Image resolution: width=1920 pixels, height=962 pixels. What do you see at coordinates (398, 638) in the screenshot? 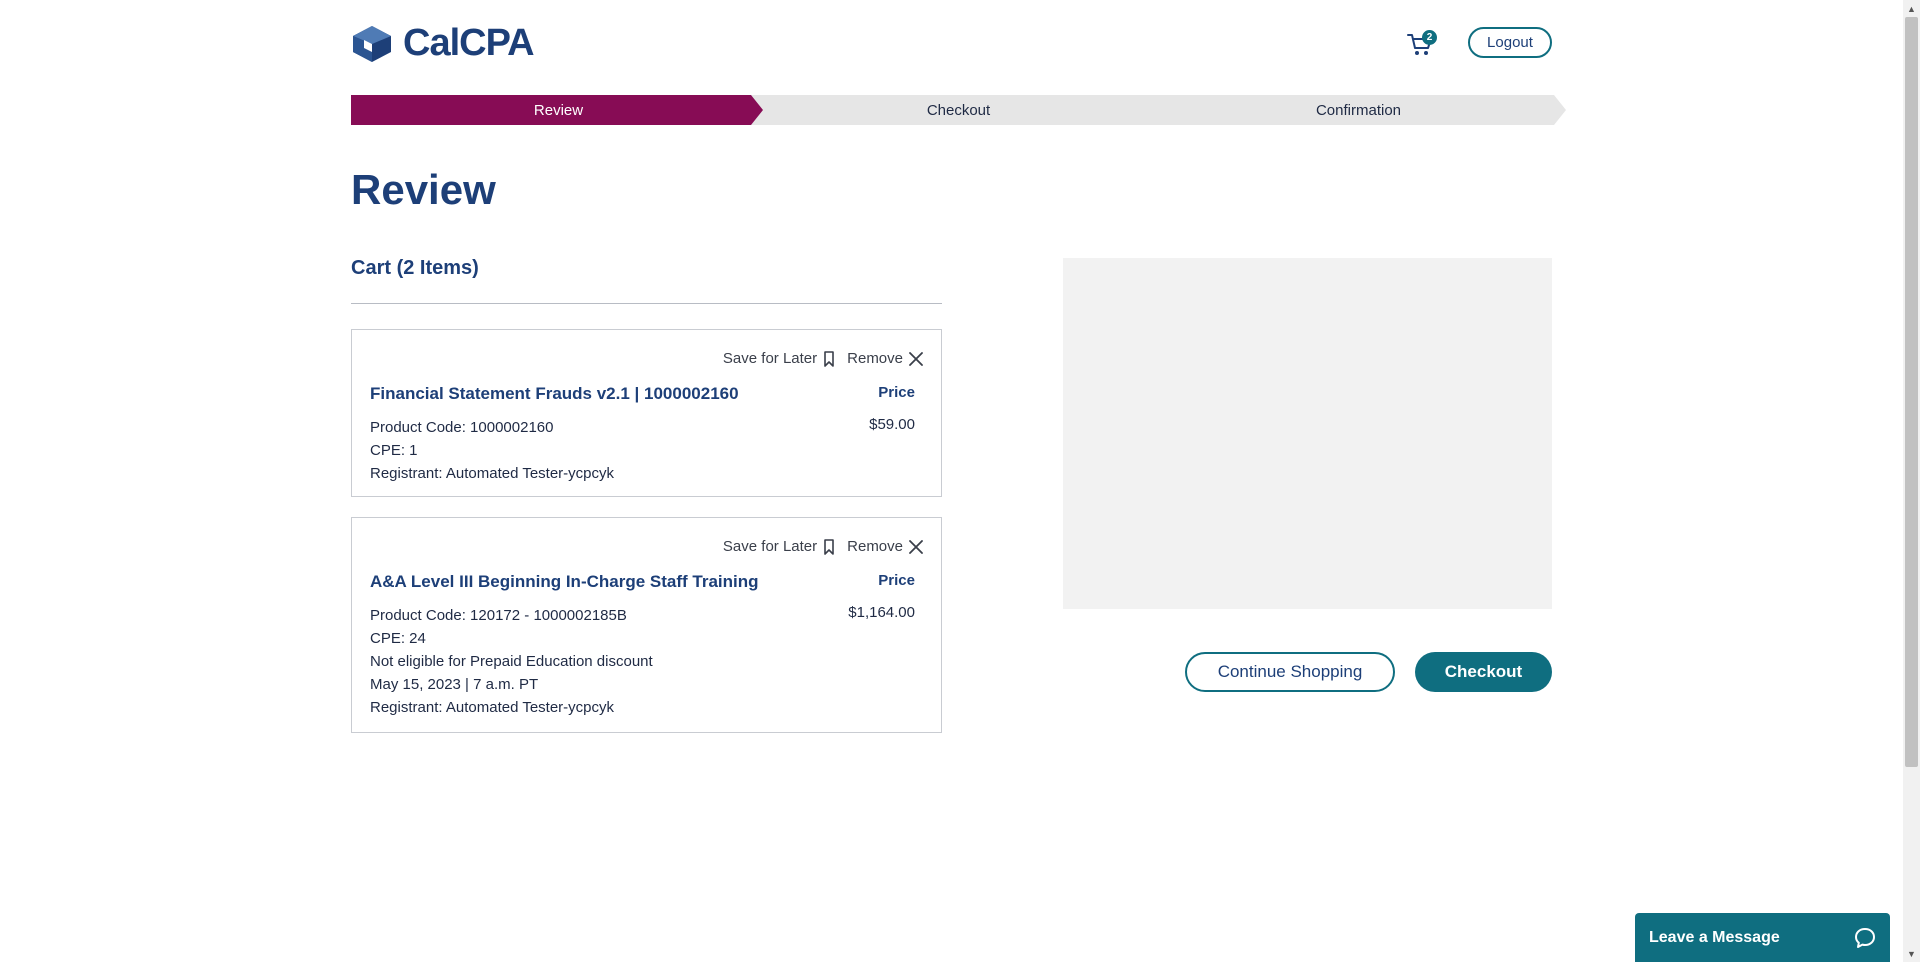
I see `item-cpe: CPE: 24` at bounding box center [398, 638].